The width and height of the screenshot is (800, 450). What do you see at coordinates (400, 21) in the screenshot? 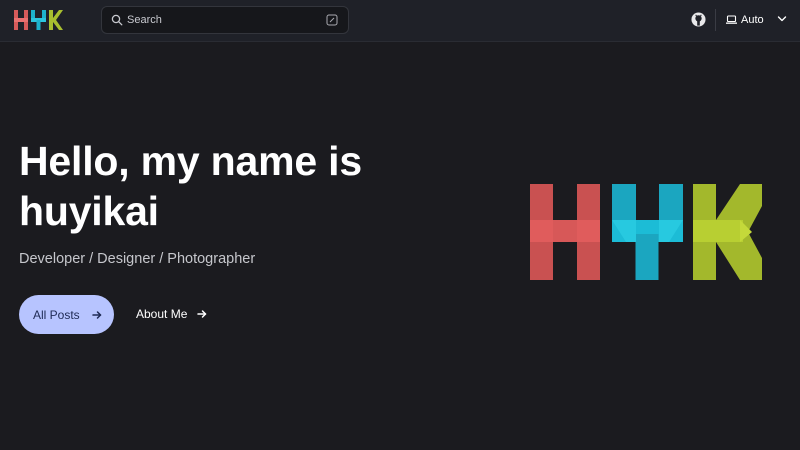
I see `navbar: Search Auto` at bounding box center [400, 21].